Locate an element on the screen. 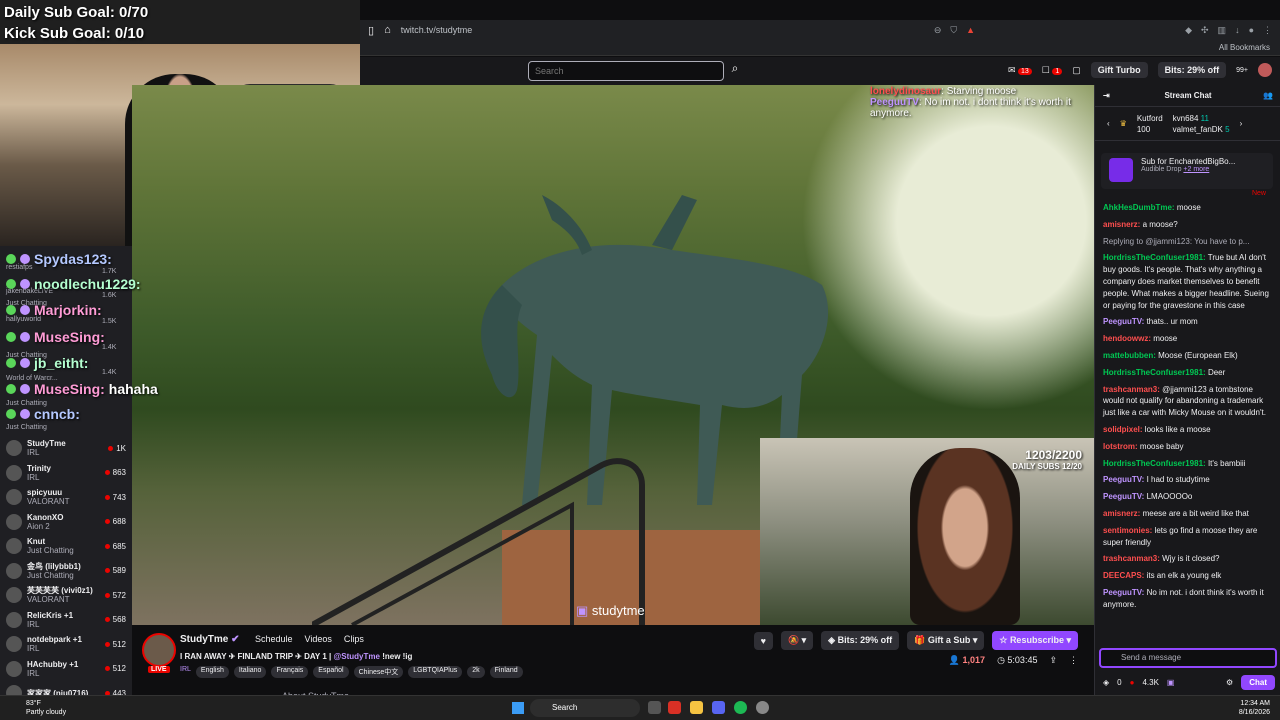 The width and height of the screenshot is (1280, 720). chat-username: solidpixel: is located at coordinates (1123, 429).